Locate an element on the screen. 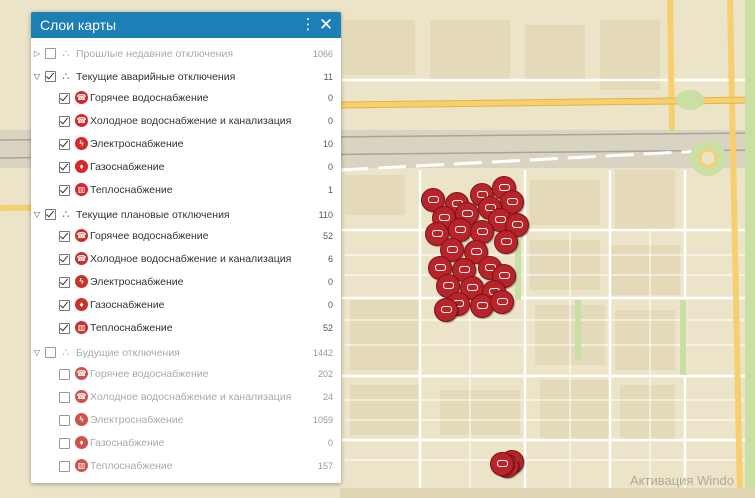  layer-item: ϟ Электроснабжение 0 is located at coordinates (186, 283).